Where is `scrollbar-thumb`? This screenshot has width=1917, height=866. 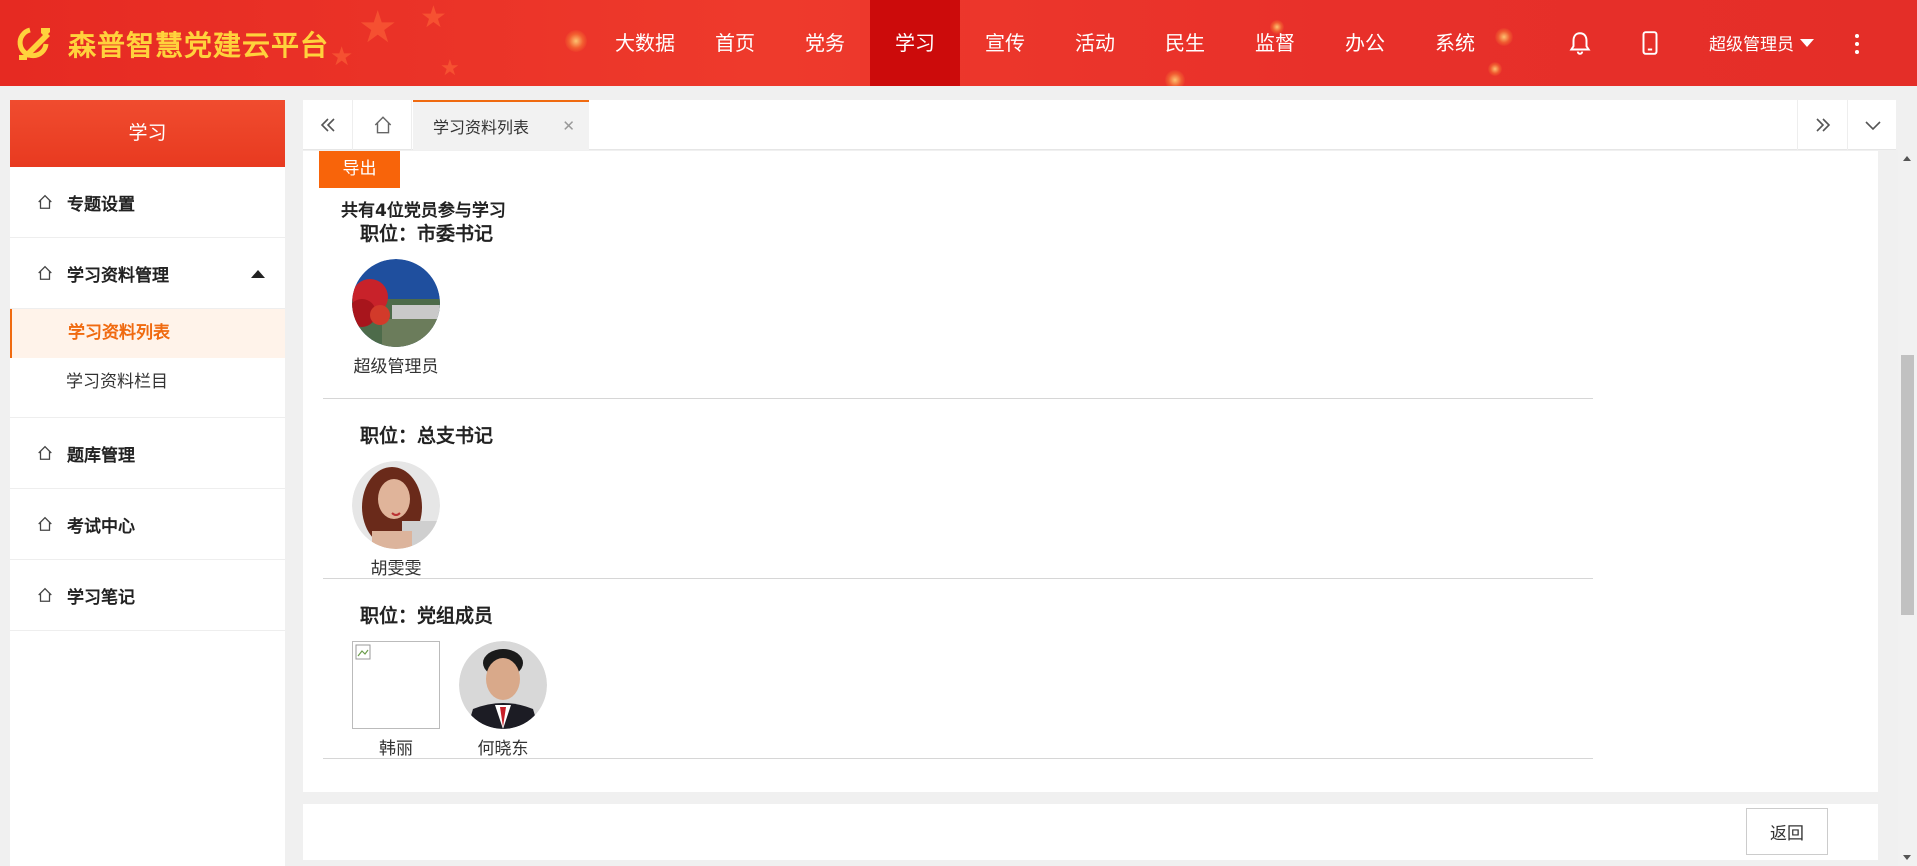 scrollbar-thumb is located at coordinates (1907, 485).